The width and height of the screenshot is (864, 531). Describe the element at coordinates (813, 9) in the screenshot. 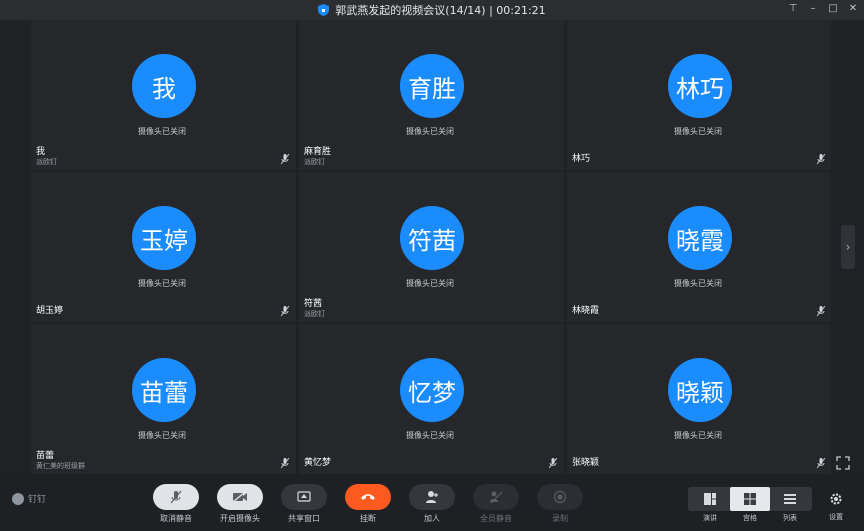

I see `minimize-icon: –` at that location.